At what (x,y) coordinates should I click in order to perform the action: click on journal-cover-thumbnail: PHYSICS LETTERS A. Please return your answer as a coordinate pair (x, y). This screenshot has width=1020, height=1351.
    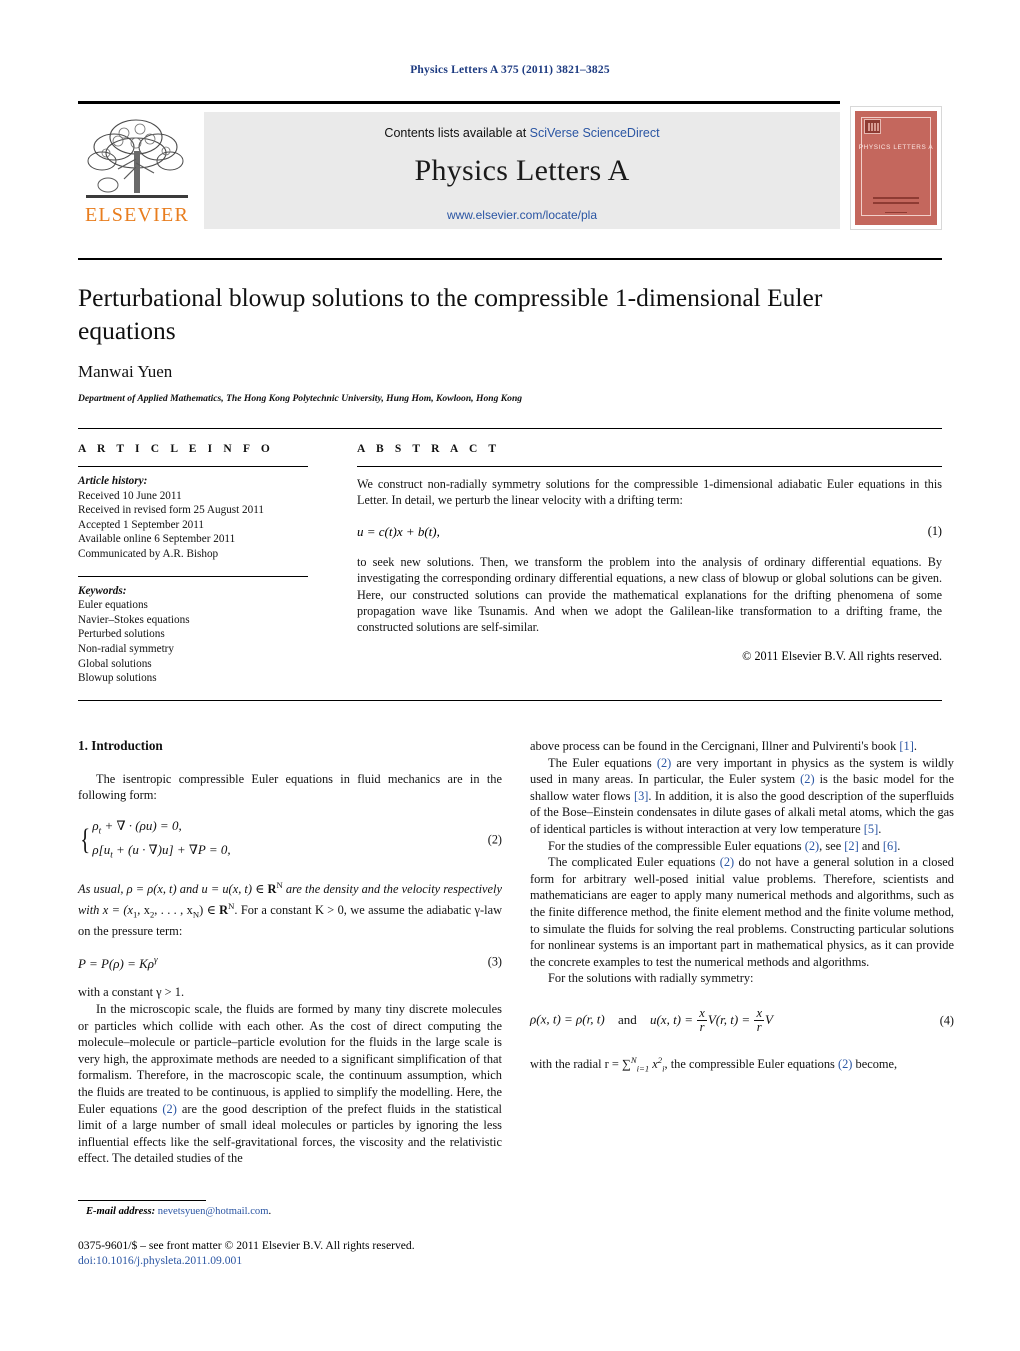
    Looking at the image, I should click on (896, 168).